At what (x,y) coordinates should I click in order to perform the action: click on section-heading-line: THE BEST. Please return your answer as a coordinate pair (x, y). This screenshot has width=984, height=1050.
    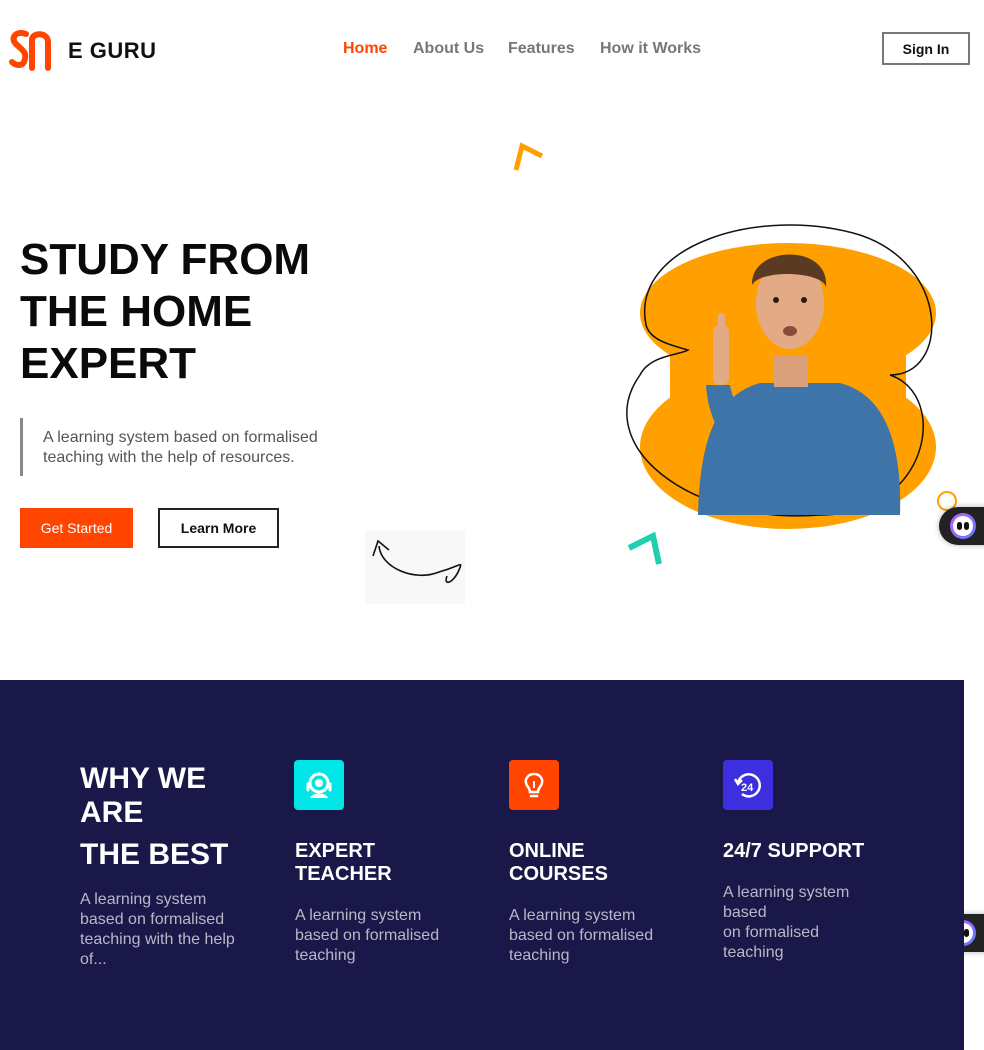
    Looking at the image, I should click on (154, 854).